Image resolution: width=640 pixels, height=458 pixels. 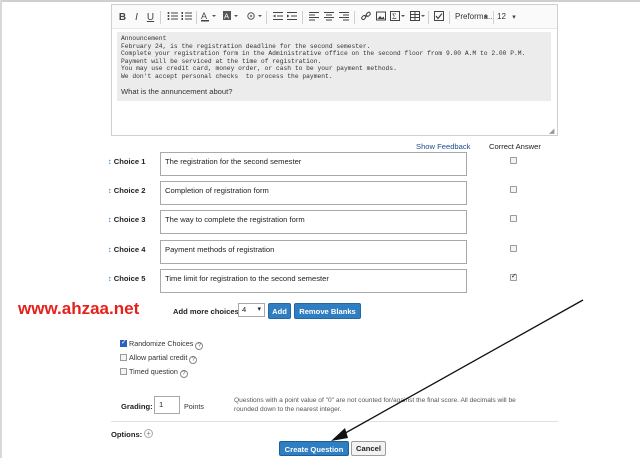 I want to click on question-text: What is the annuncement about?, so click(x=177, y=91).